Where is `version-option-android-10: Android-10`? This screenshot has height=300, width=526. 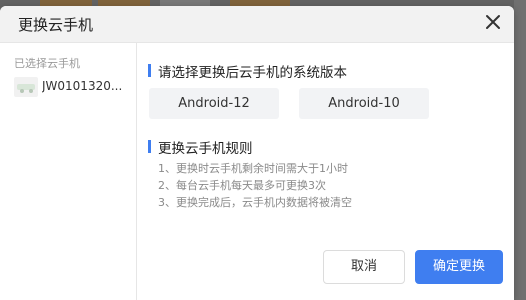
version-option-android-10: Android-10 is located at coordinates (364, 103).